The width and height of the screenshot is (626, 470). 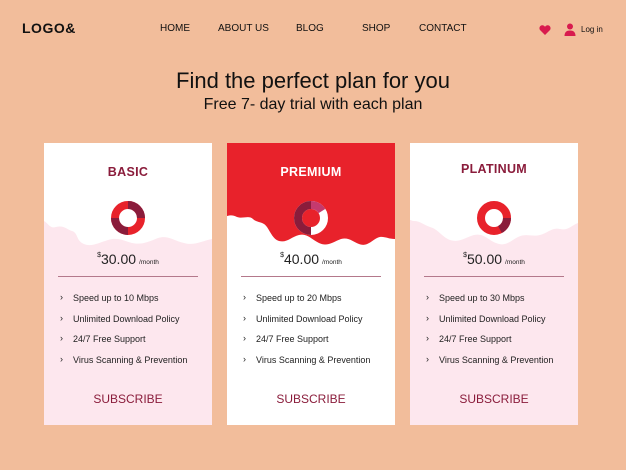 What do you see at coordinates (494, 169) in the screenshot?
I see `plan-name: PLATINUM` at bounding box center [494, 169].